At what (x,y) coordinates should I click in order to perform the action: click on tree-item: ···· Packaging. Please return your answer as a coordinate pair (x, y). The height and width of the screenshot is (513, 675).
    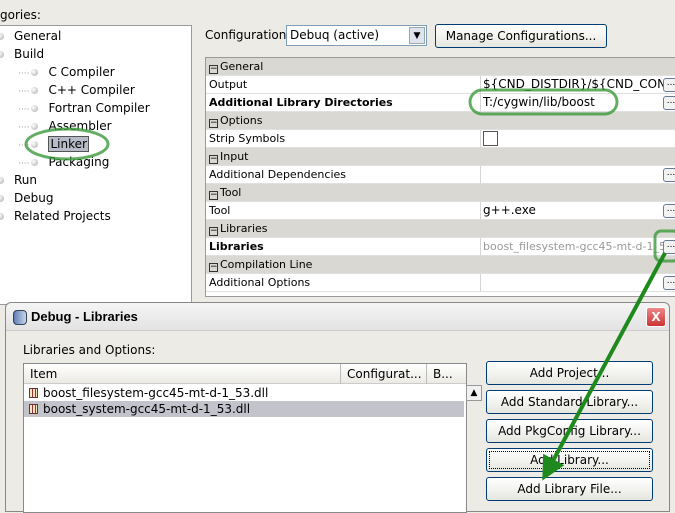
    Looking at the image, I should click on (63, 162).